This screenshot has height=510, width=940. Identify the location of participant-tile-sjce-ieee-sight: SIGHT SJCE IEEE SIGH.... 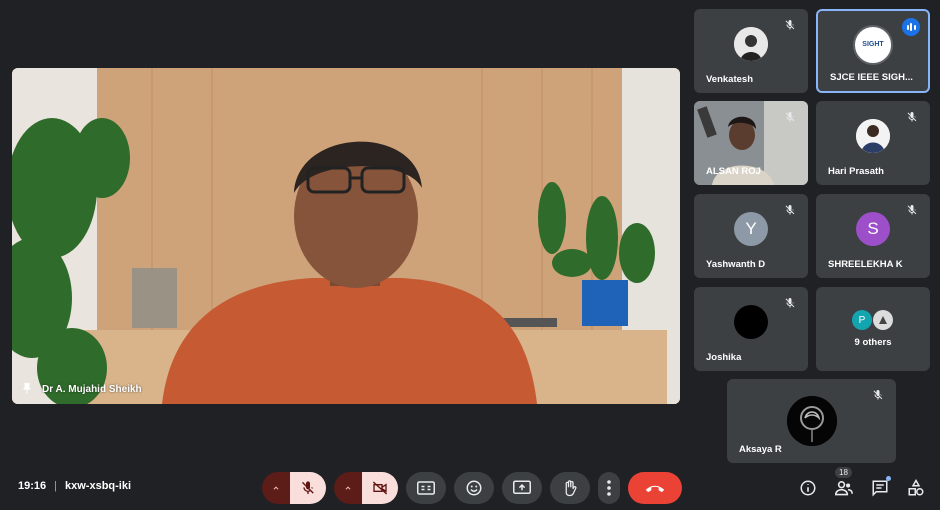
(873, 51).